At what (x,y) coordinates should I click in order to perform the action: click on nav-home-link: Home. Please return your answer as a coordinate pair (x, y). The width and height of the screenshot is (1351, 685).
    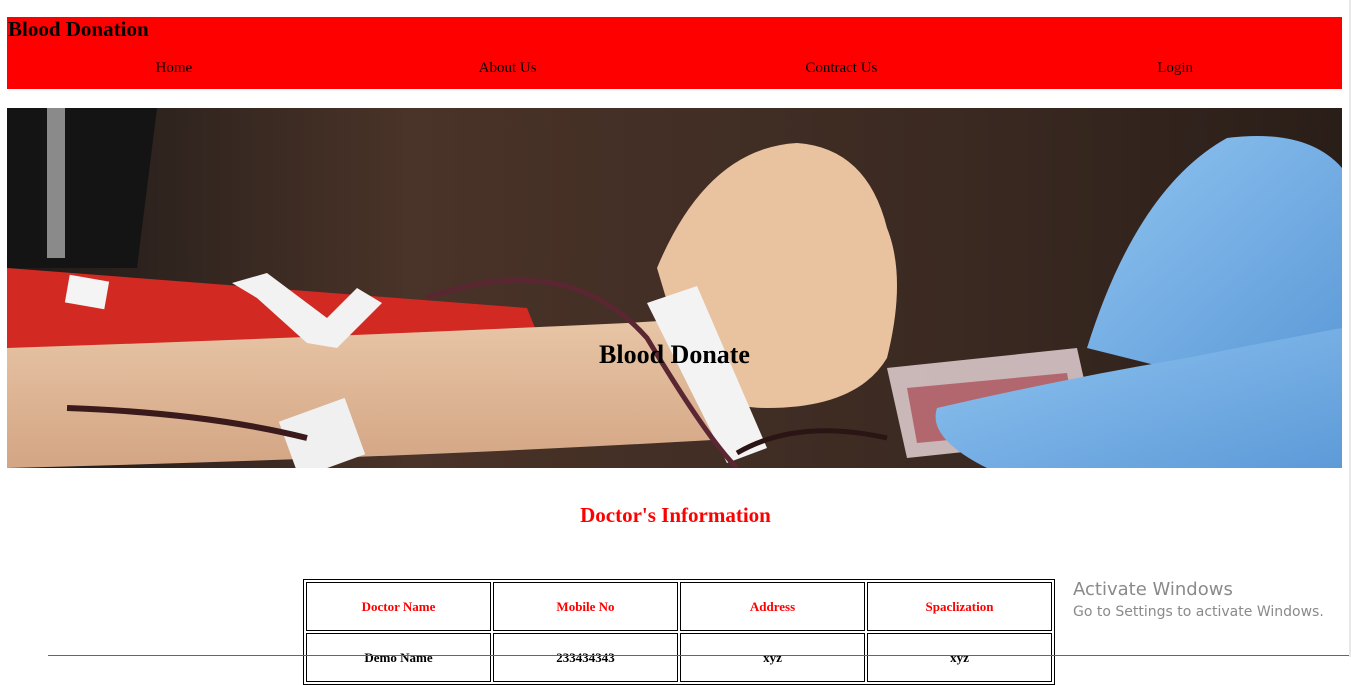
    Looking at the image, I should click on (174, 69).